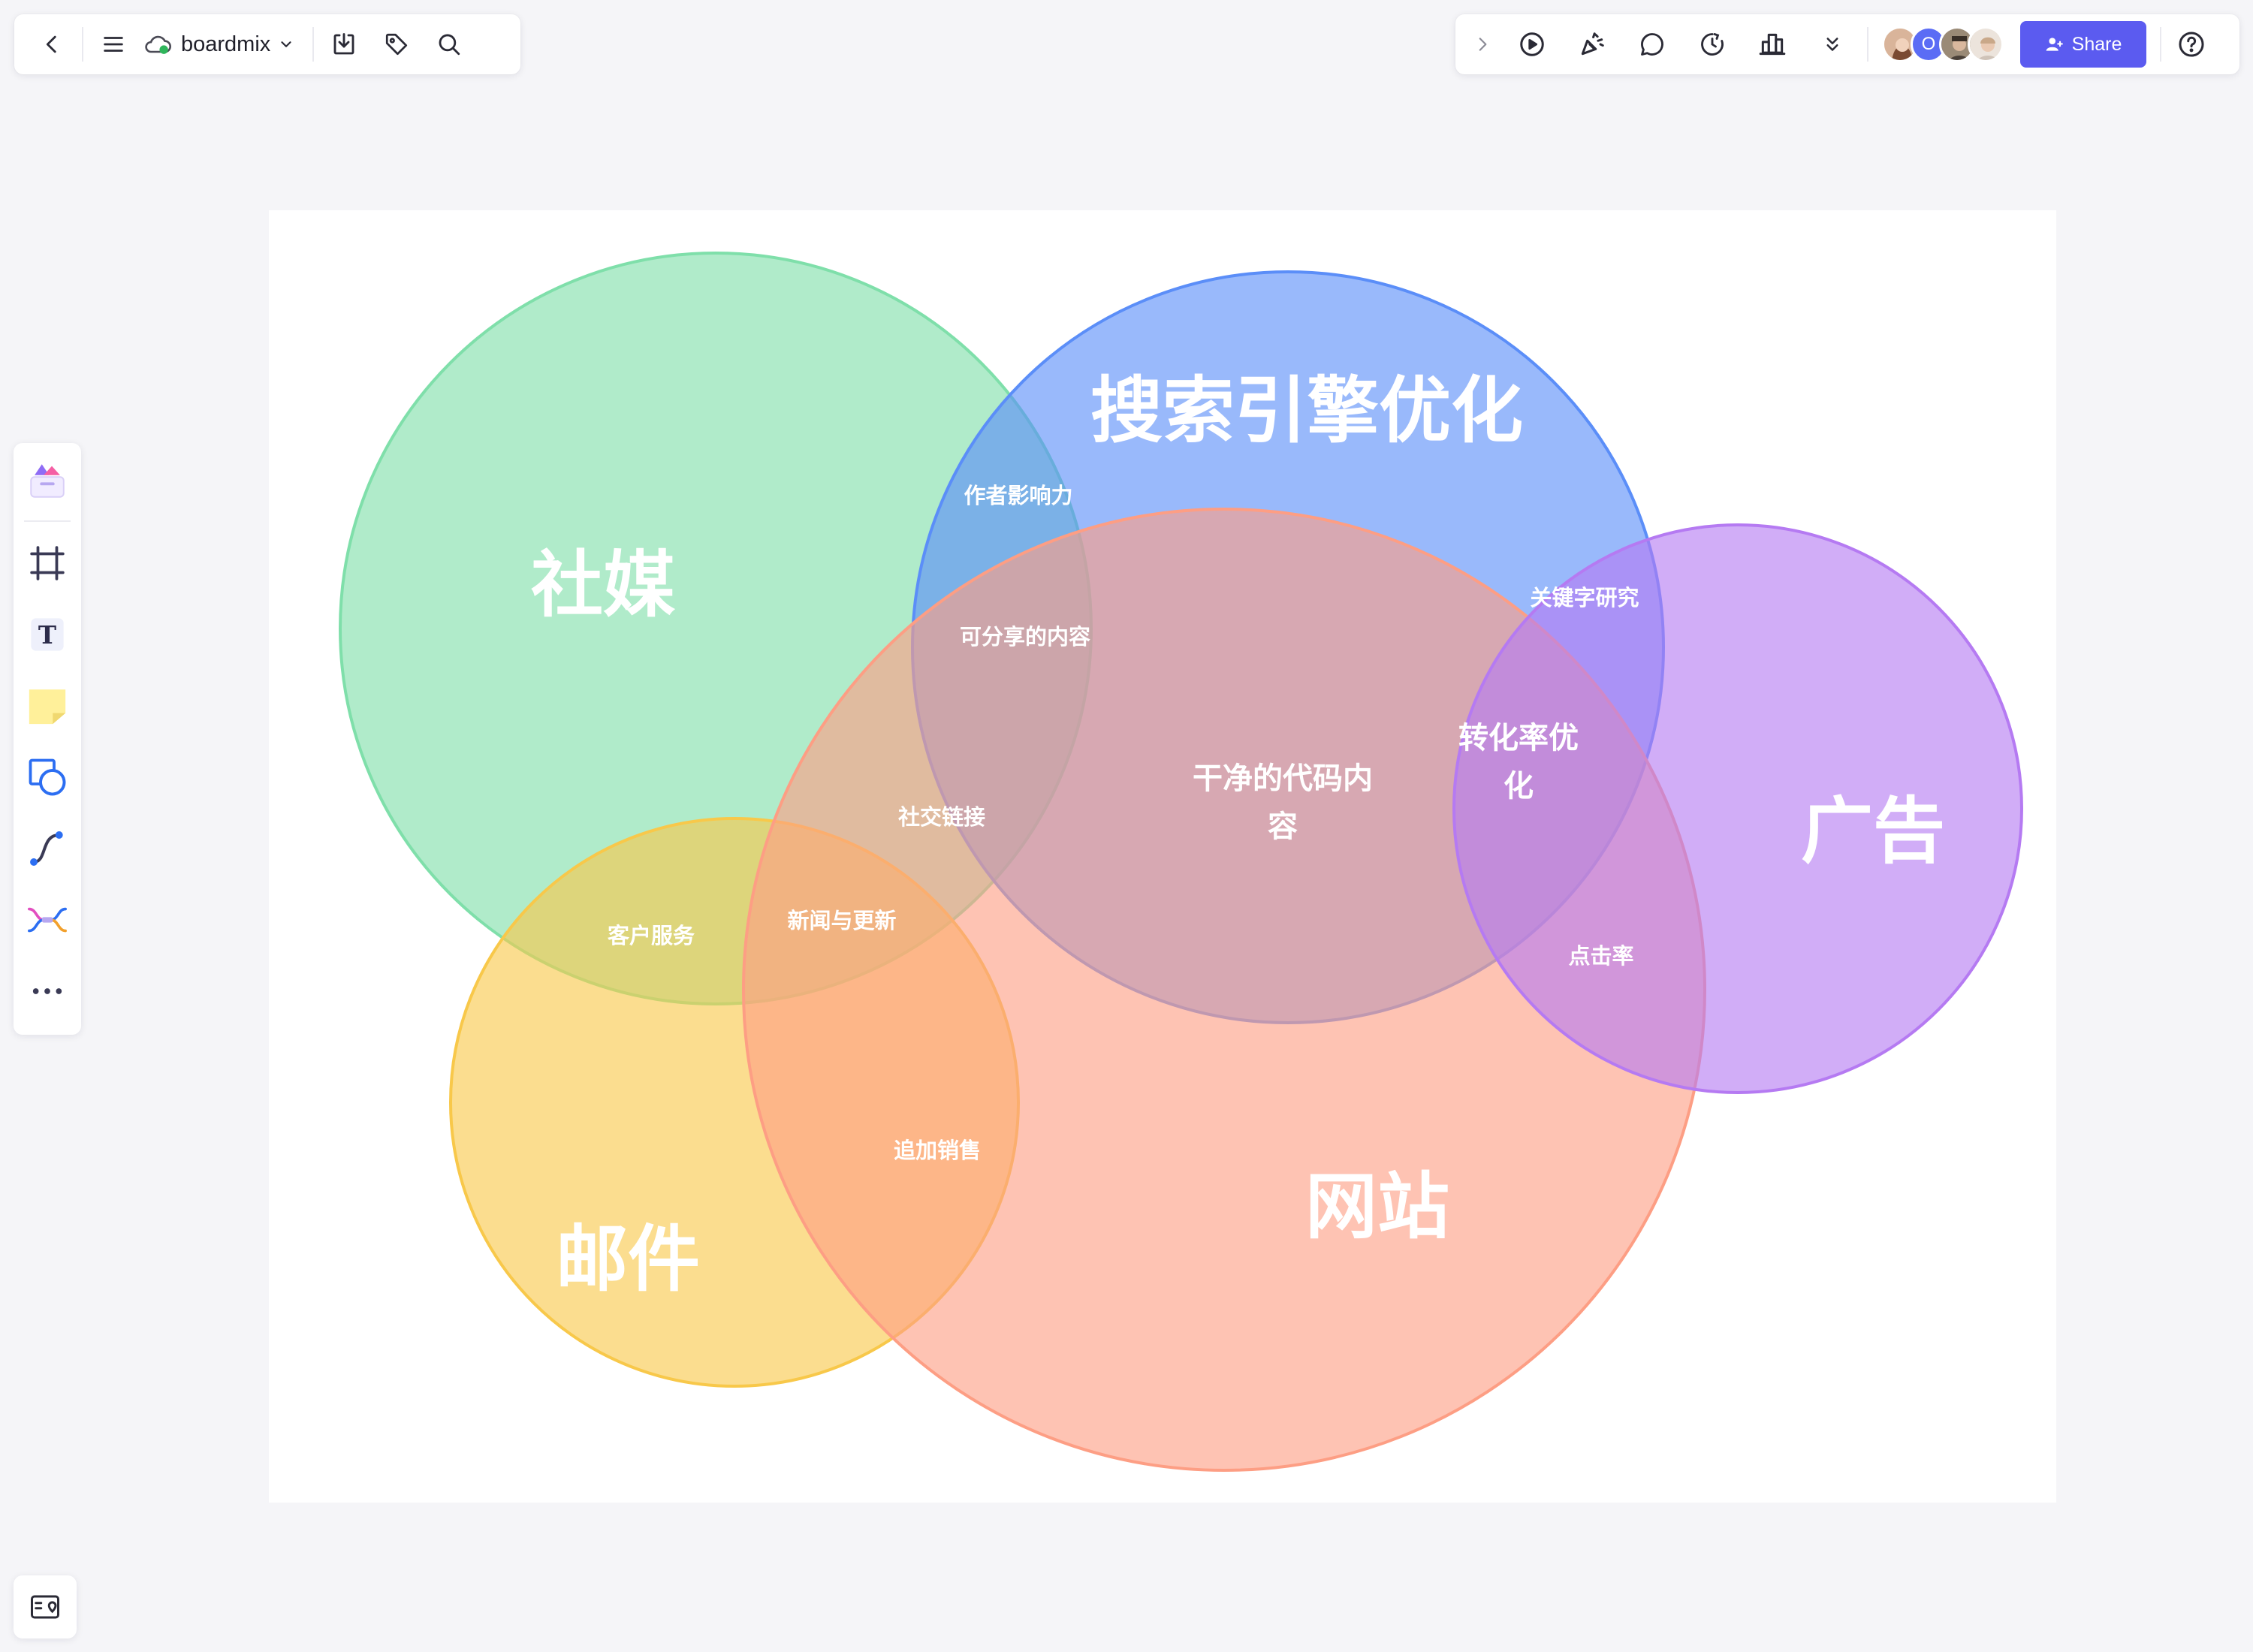  Describe the element at coordinates (942, 817) in the screenshot. I see `overlap-label: 社交链接` at that location.